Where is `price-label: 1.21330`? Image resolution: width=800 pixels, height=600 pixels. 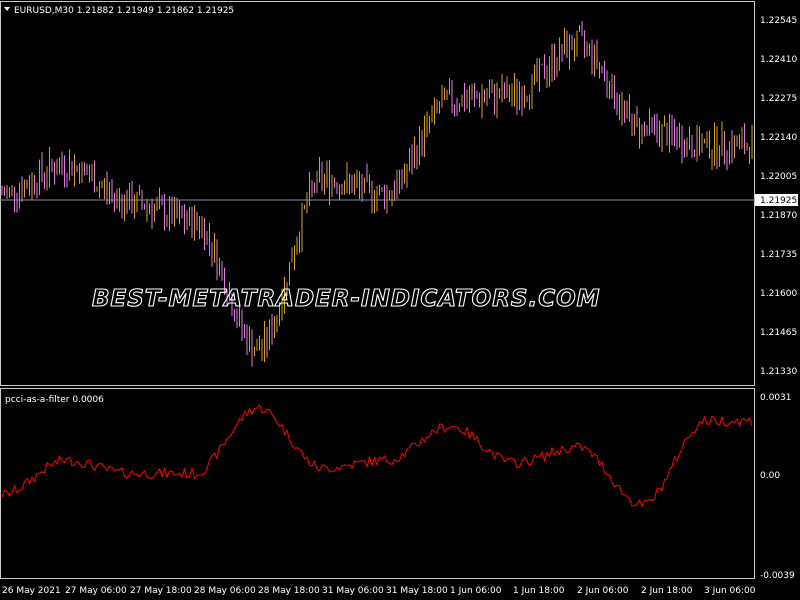 price-label: 1.21330 is located at coordinates (778, 372).